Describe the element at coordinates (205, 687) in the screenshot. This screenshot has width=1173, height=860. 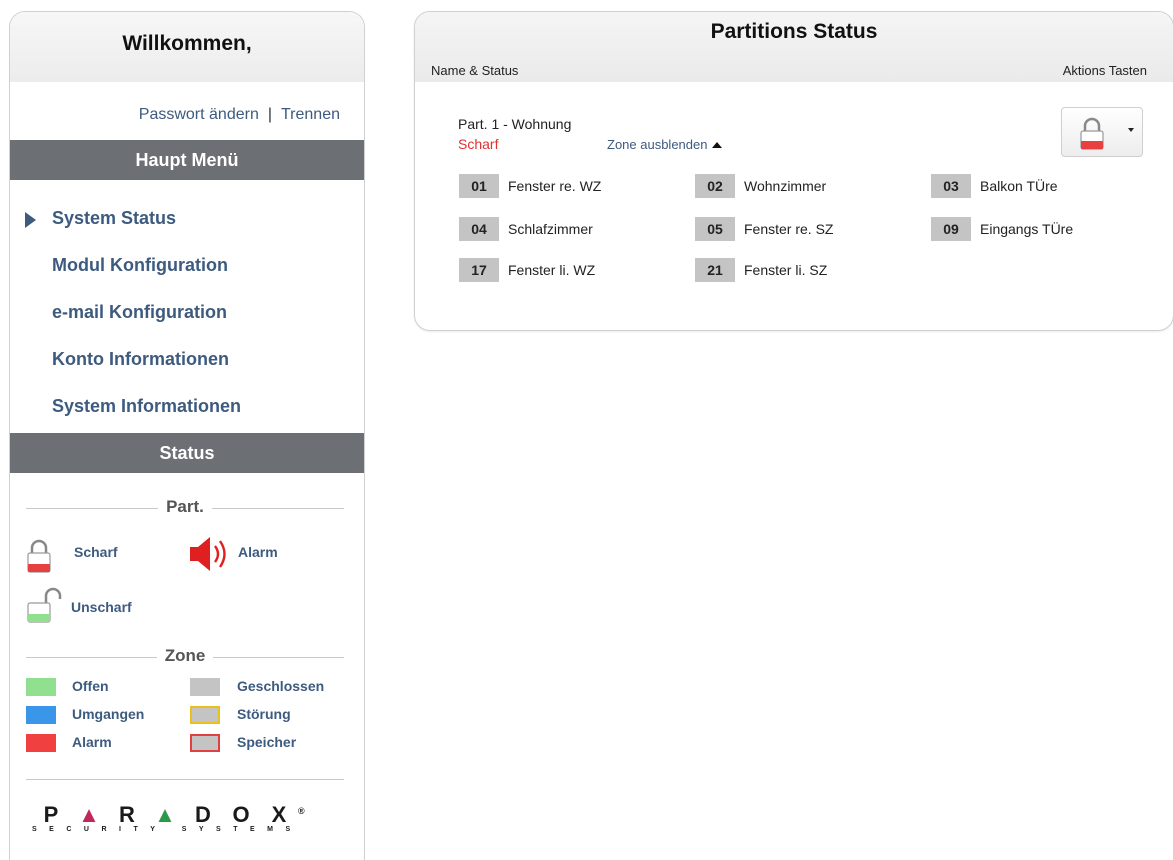
I see `swatch-closed` at that location.